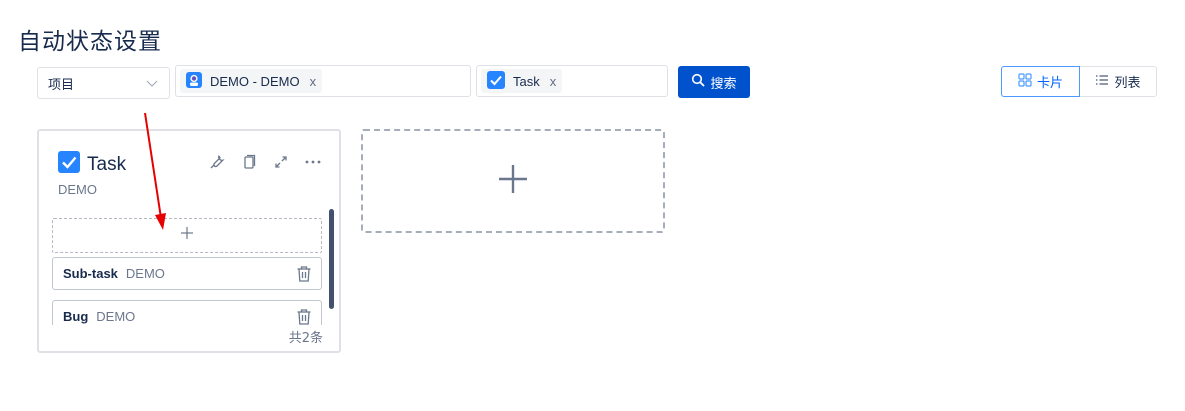 The width and height of the screenshot is (1185, 411). I want to click on issuetype-row: Bug DEMO, so click(187, 312).